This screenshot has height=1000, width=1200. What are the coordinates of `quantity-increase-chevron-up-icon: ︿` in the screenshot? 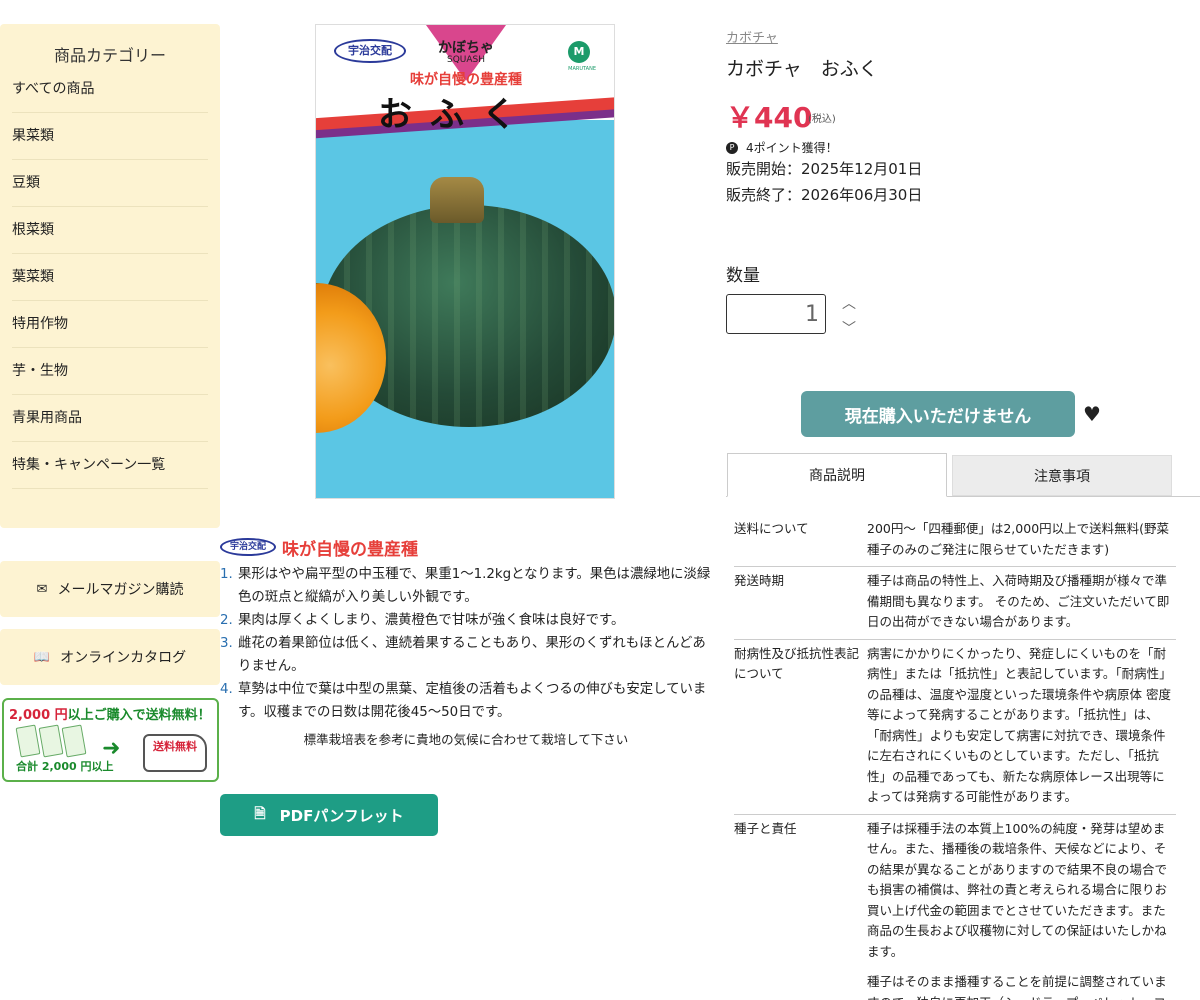 It's located at (849, 304).